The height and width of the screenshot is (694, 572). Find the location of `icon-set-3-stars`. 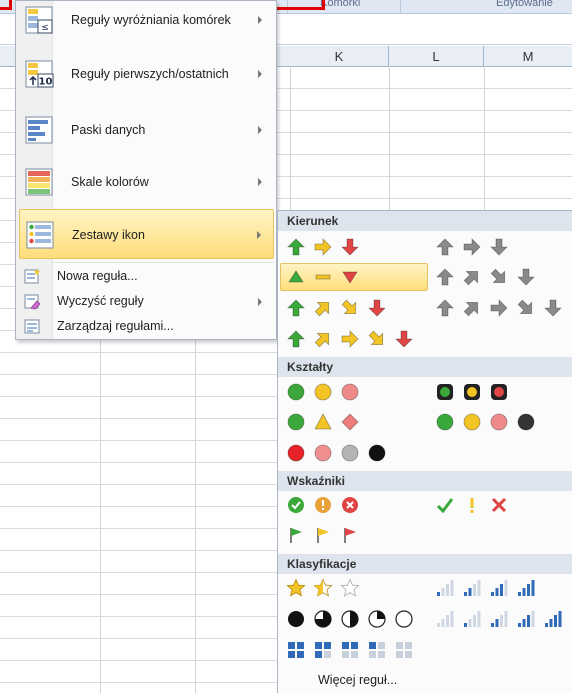

icon-set-3-stars is located at coordinates (323, 588).